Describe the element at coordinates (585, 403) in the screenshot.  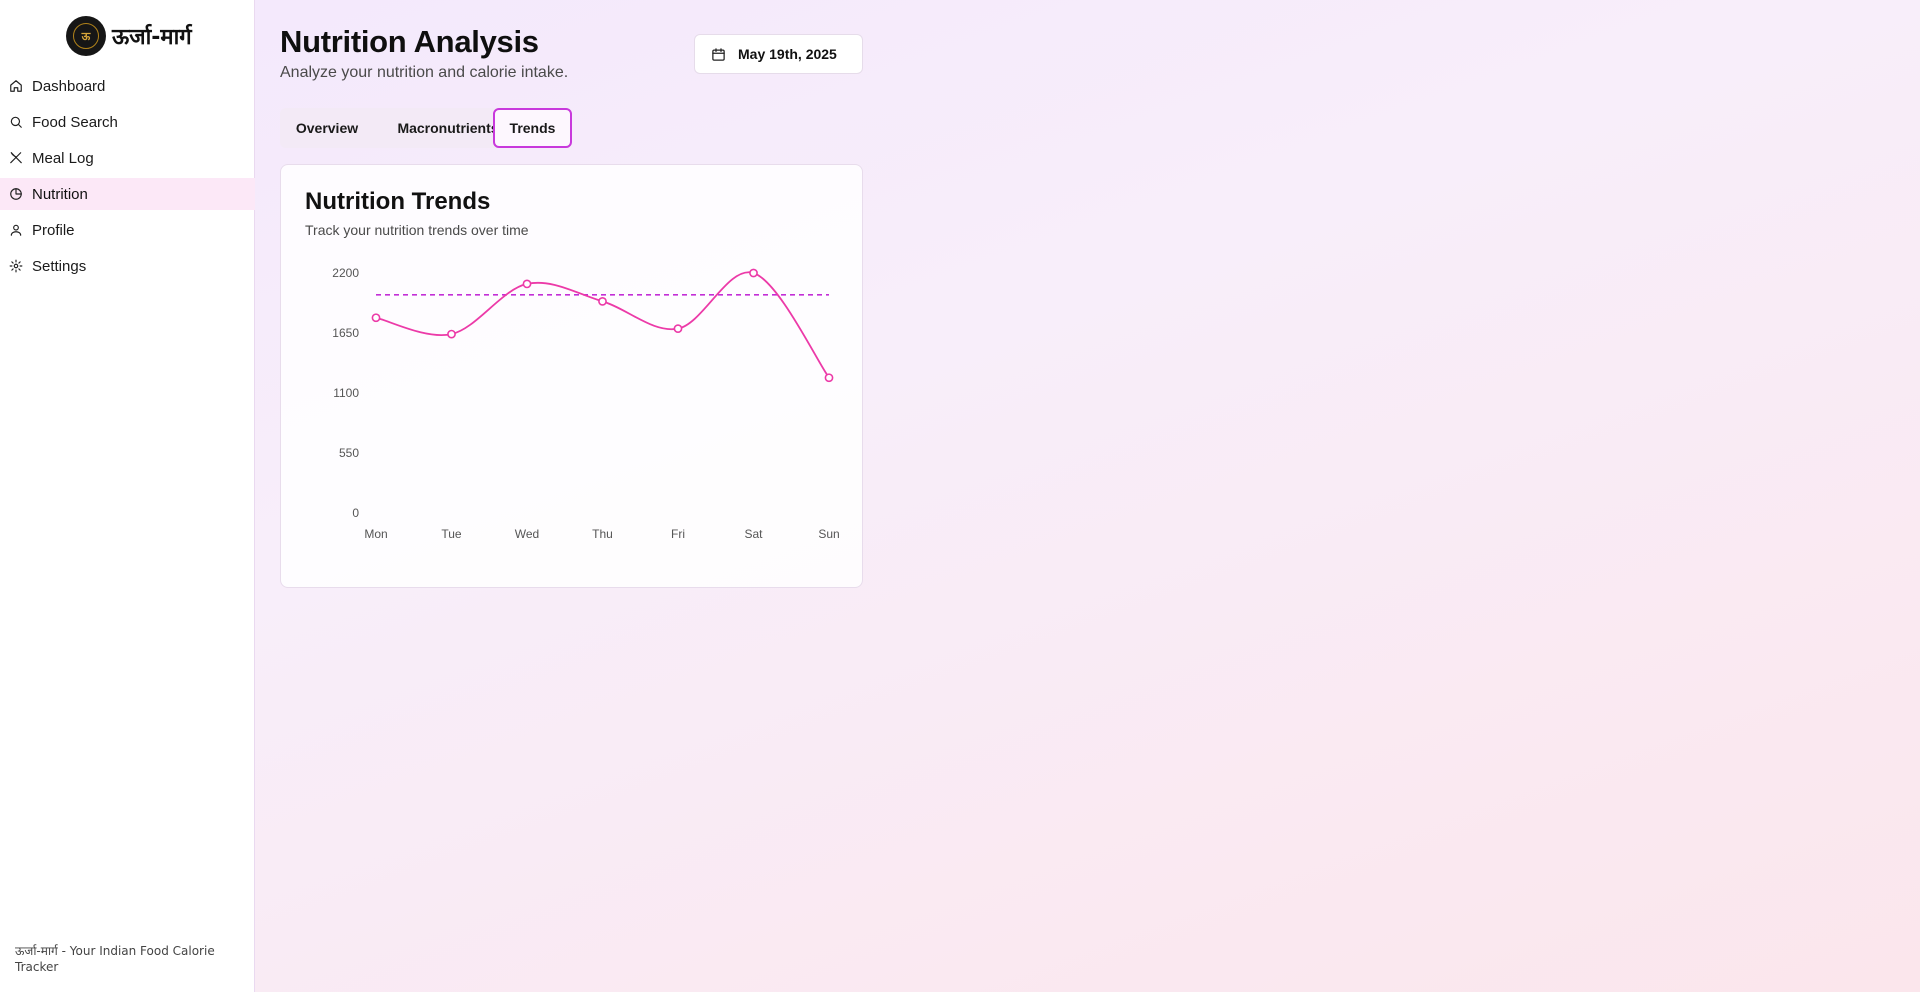
I see `nutrition-trend-chart: 0 550 1100 1650 2200 Mon Tue Wed Thu Fri Sat Sun` at that location.